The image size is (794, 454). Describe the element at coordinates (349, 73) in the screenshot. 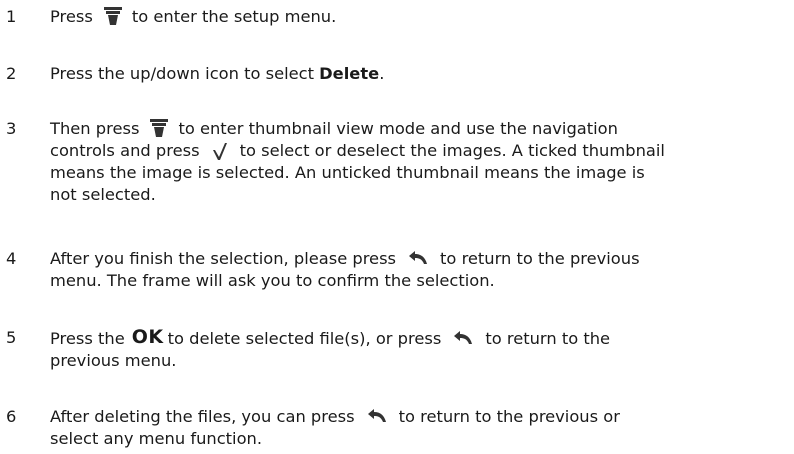

I see `step-text-bold: Delete` at that location.